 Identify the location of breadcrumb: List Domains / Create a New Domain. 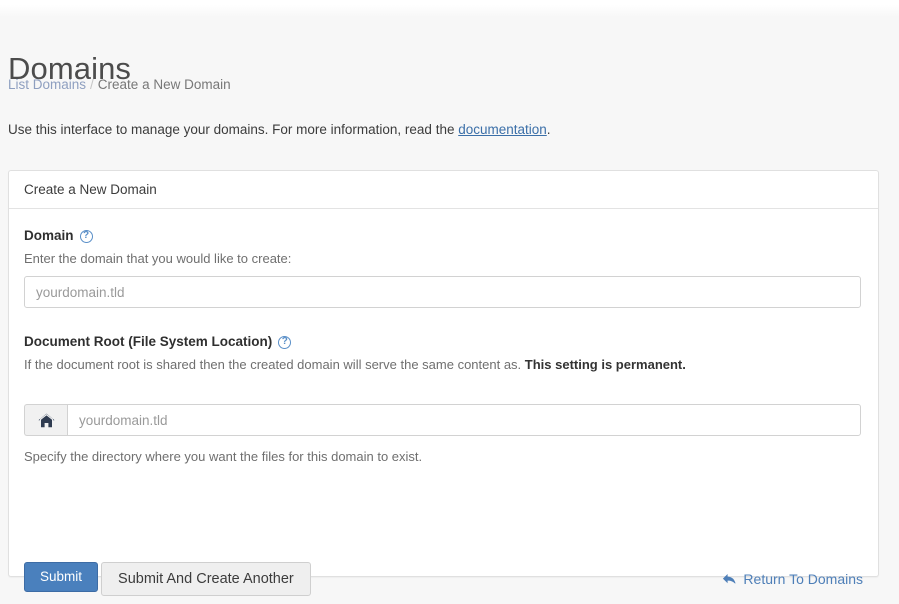
(119, 85).